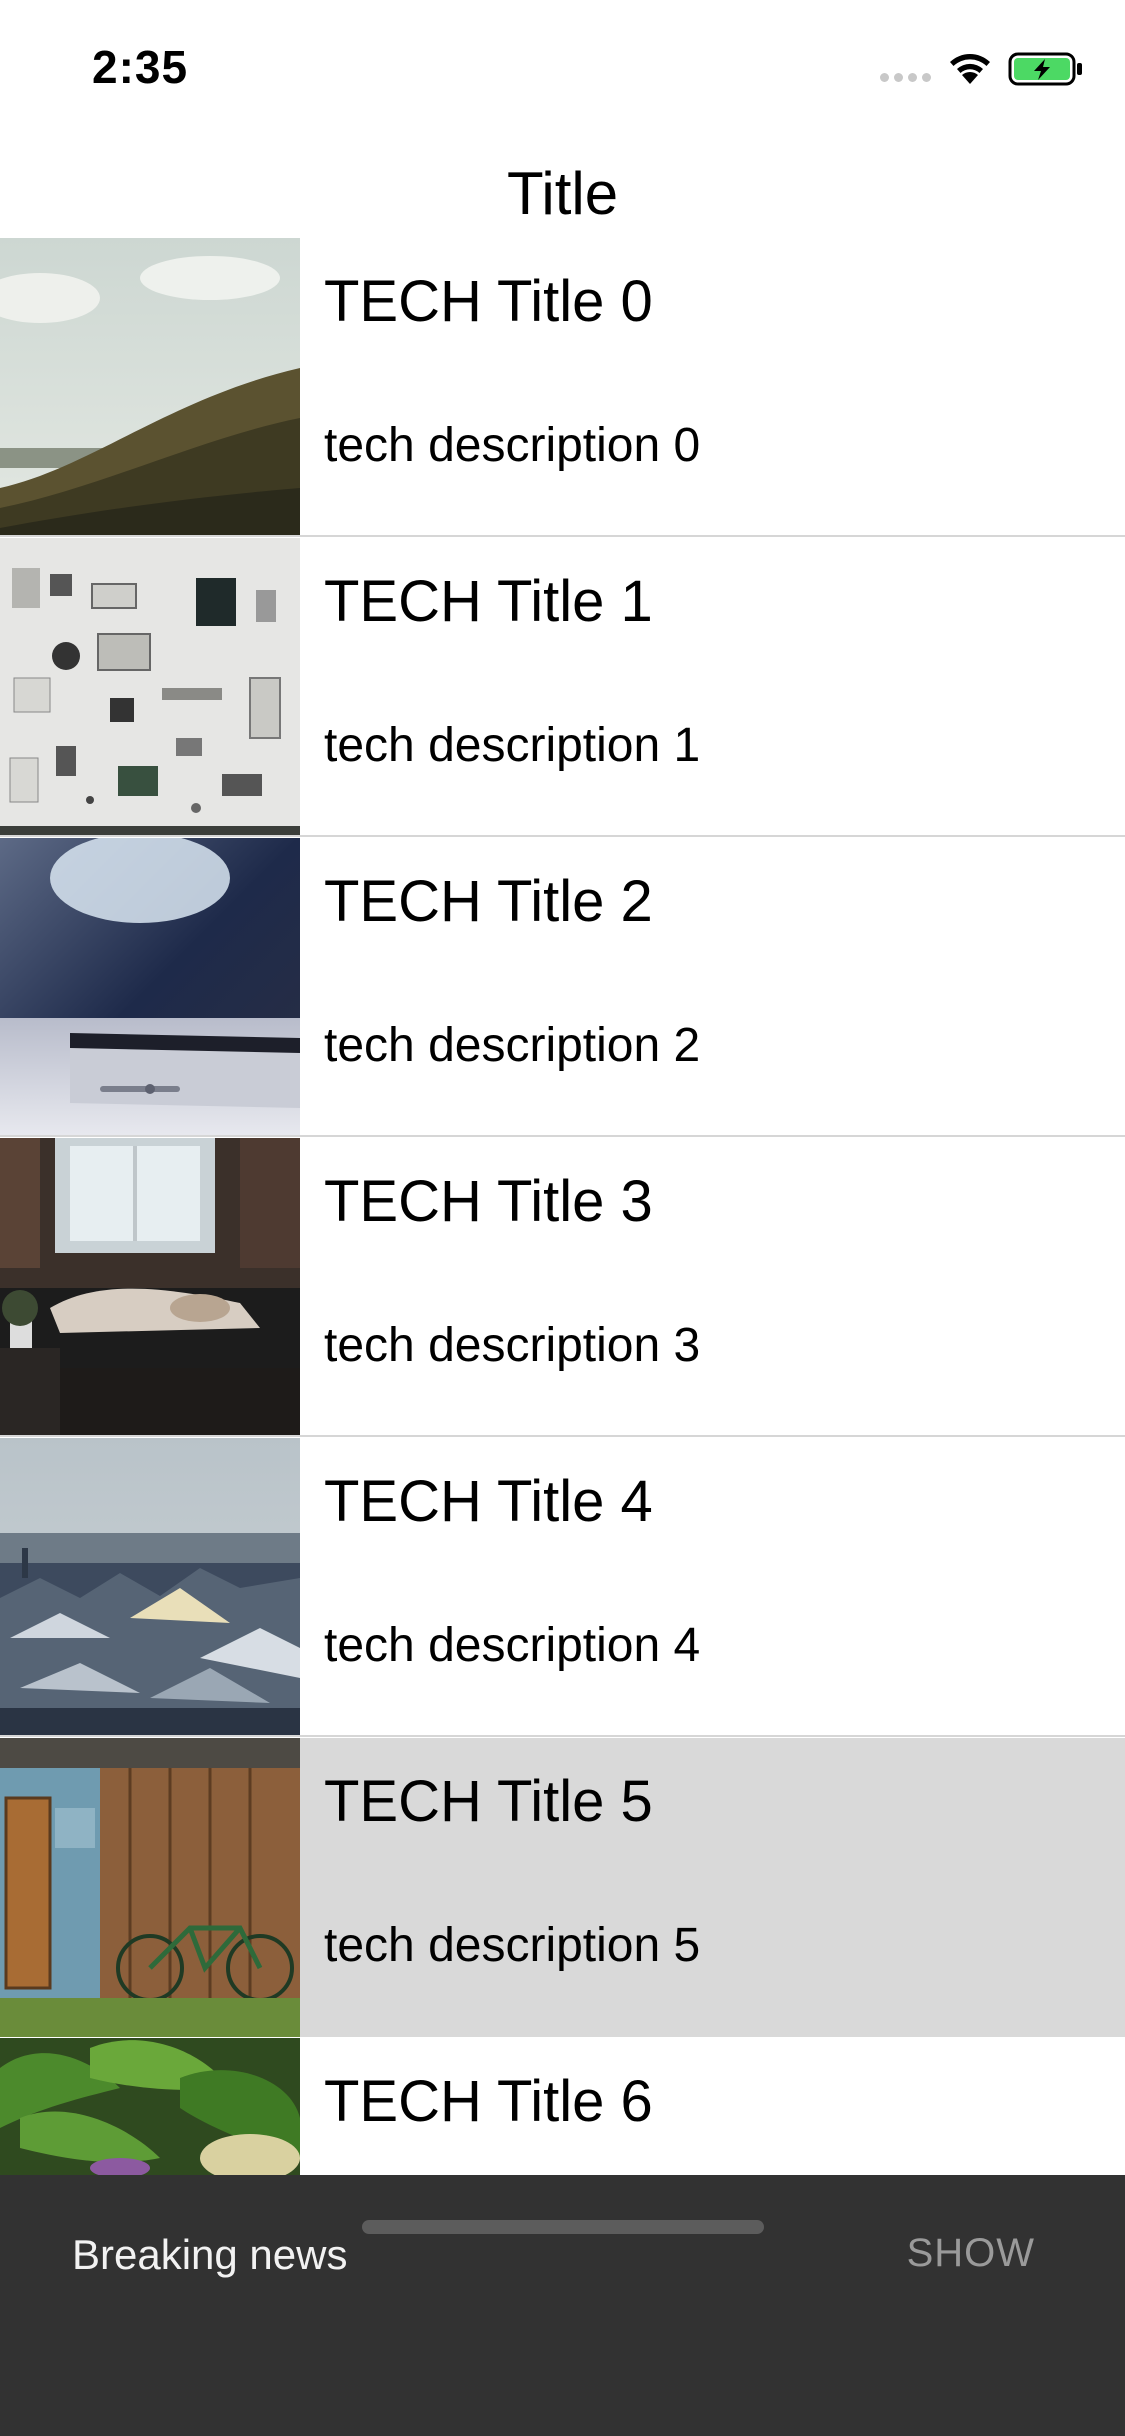 The width and height of the screenshot is (1125, 2436). I want to click on green-vegetables-photo, so click(150, 2106).